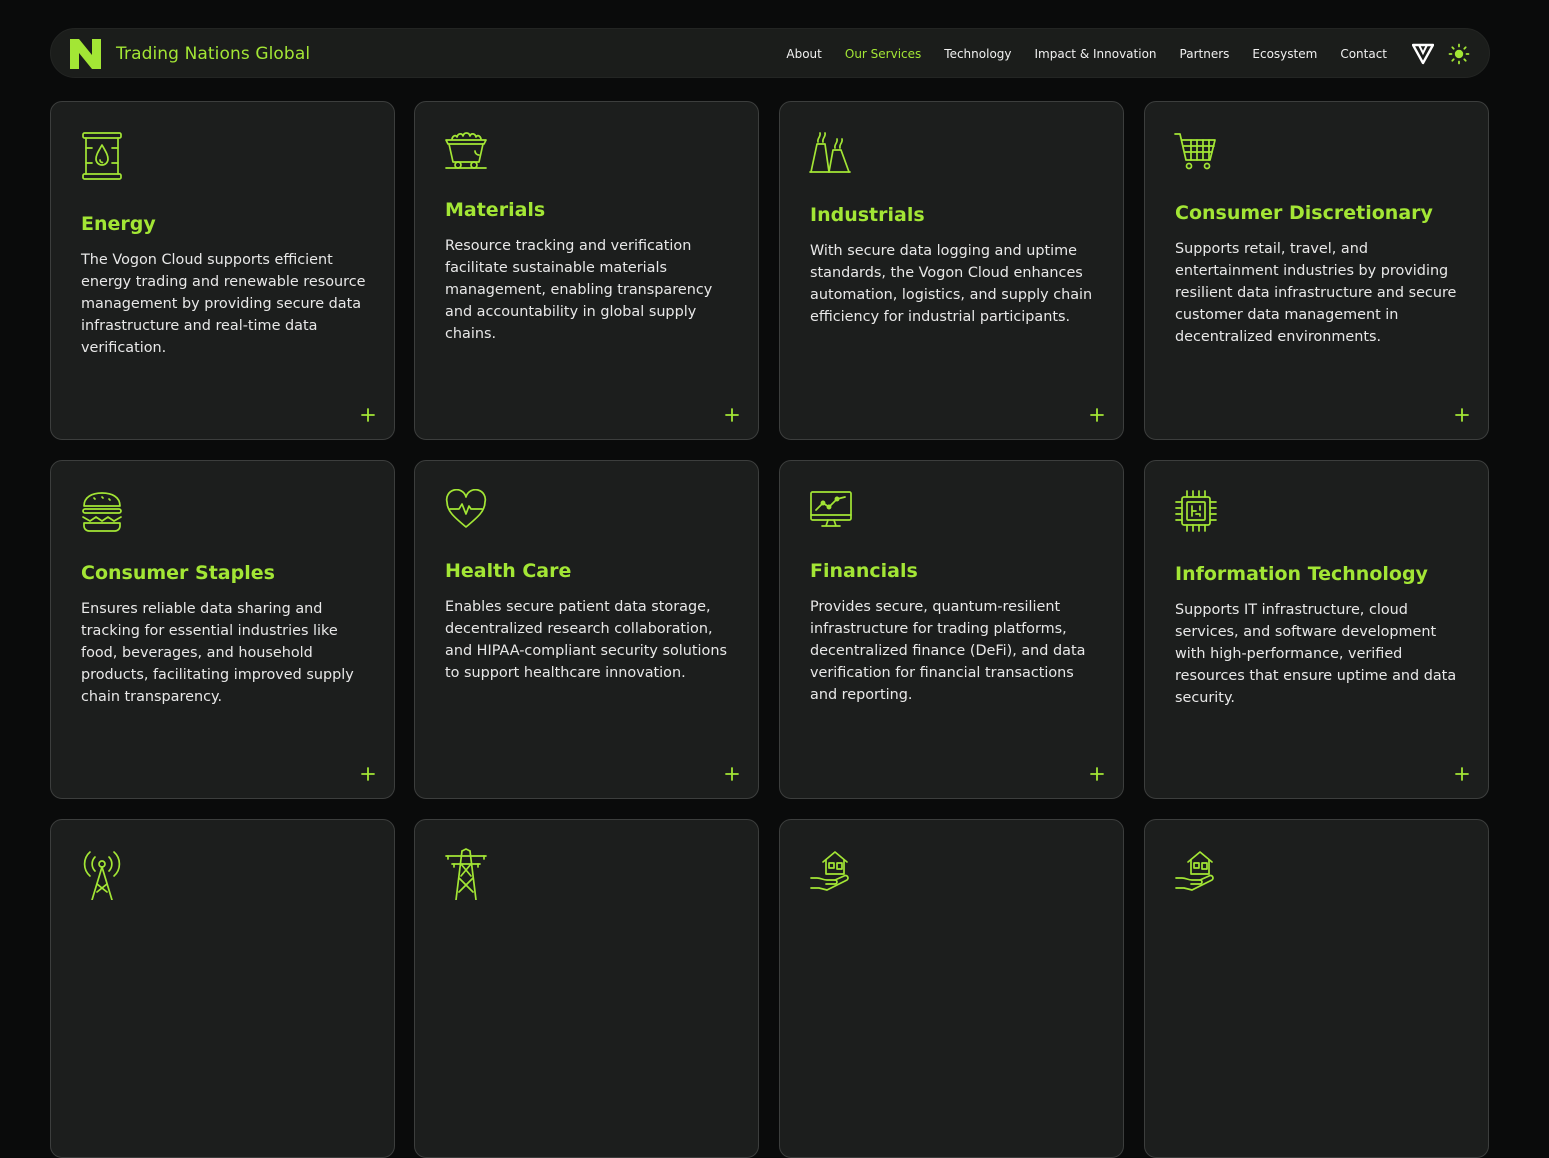 This screenshot has height=1158, width=1549. What do you see at coordinates (85, 54) in the screenshot?
I see `logo-icon` at bounding box center [85, 54].